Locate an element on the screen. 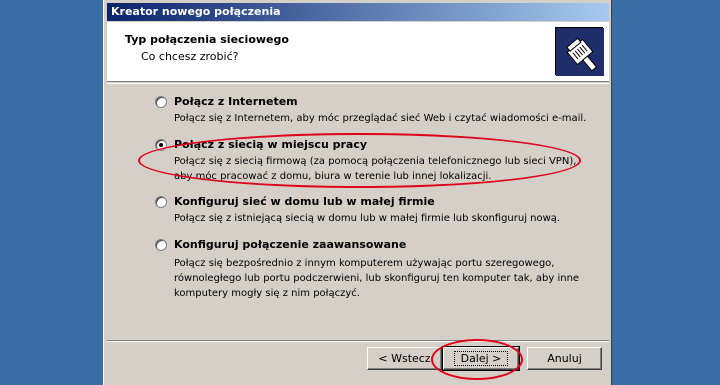  radio-internet is located at coordinates (161, 102).